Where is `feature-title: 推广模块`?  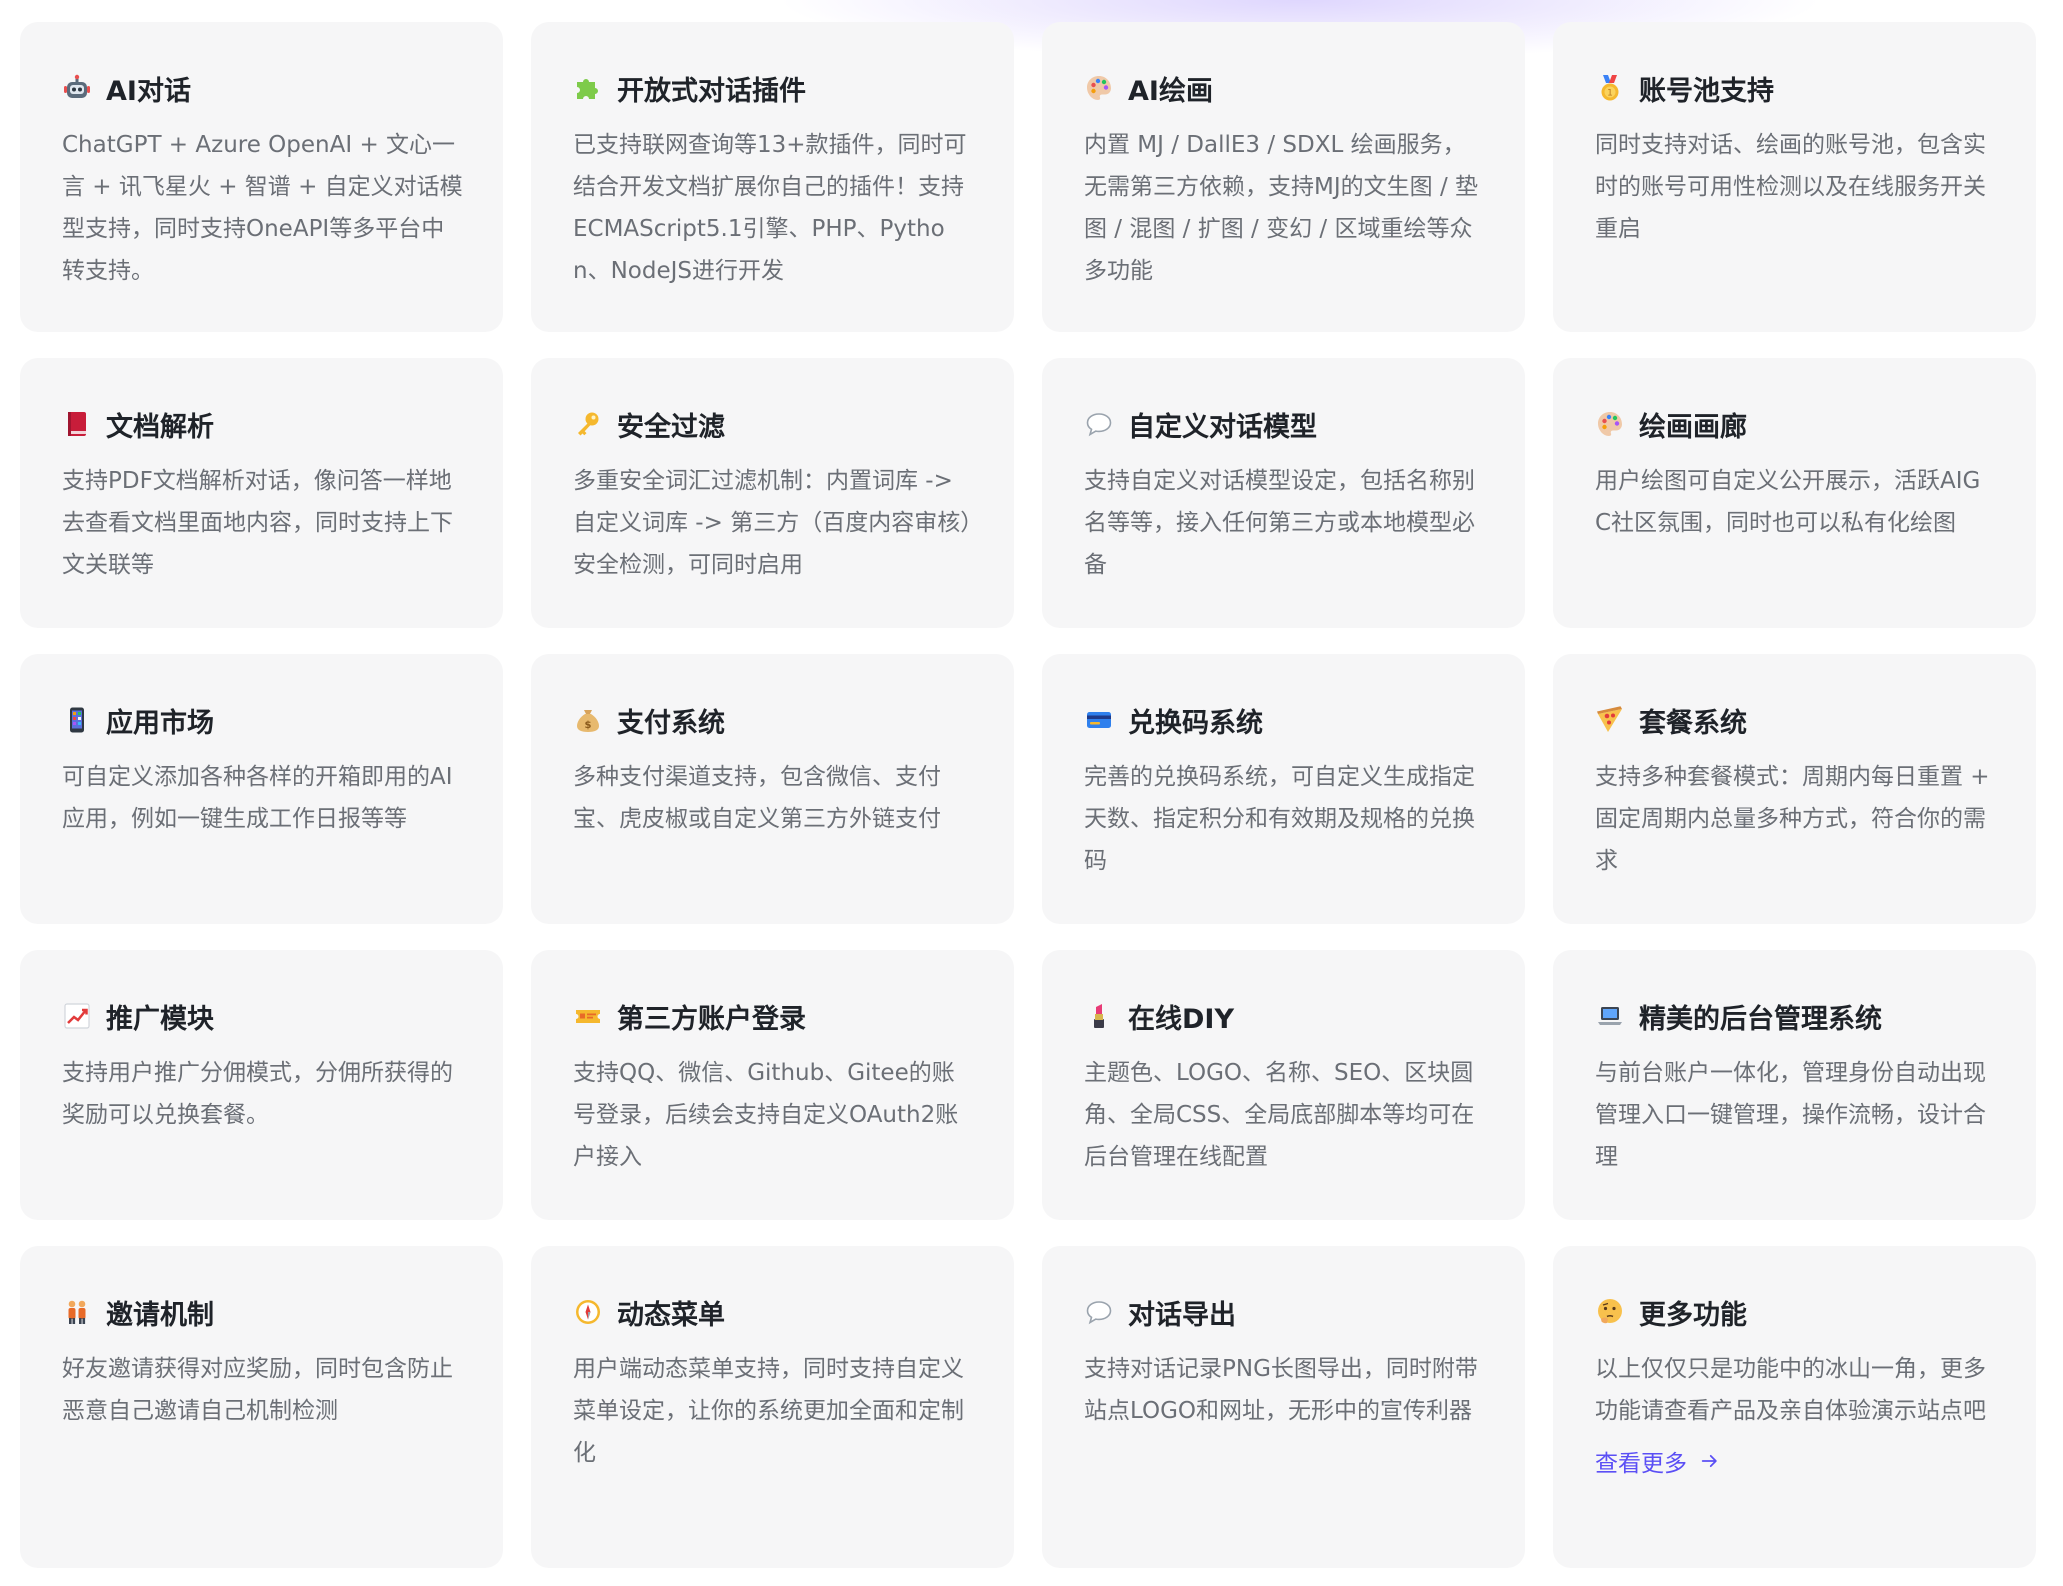
feature-title: 推广模块 is located at coordinates (160, 1019).